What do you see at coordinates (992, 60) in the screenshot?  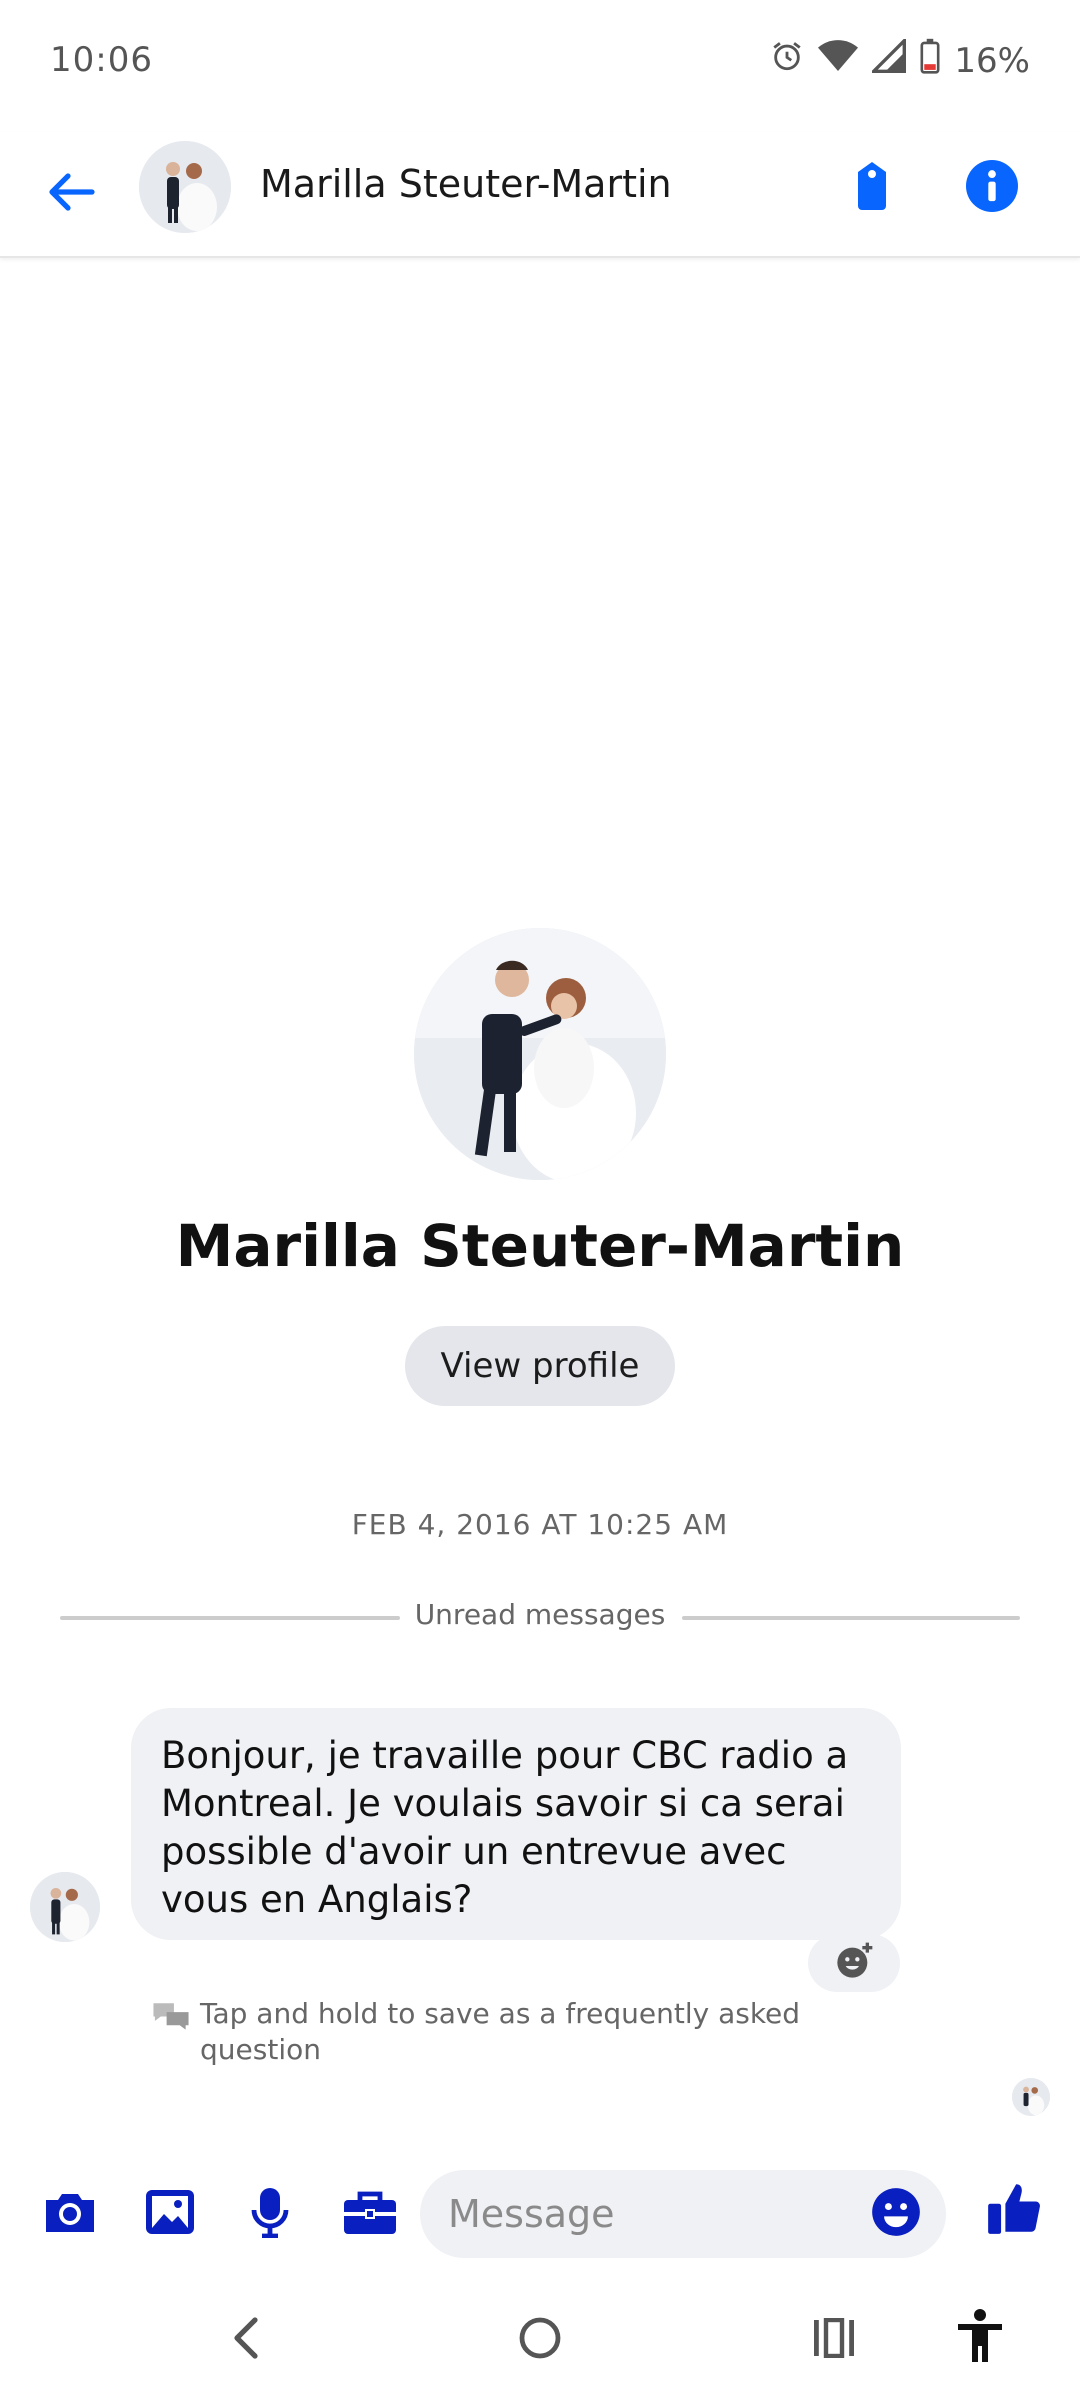 I see `battery-percent: 16%` at bounding box center [992, 60].